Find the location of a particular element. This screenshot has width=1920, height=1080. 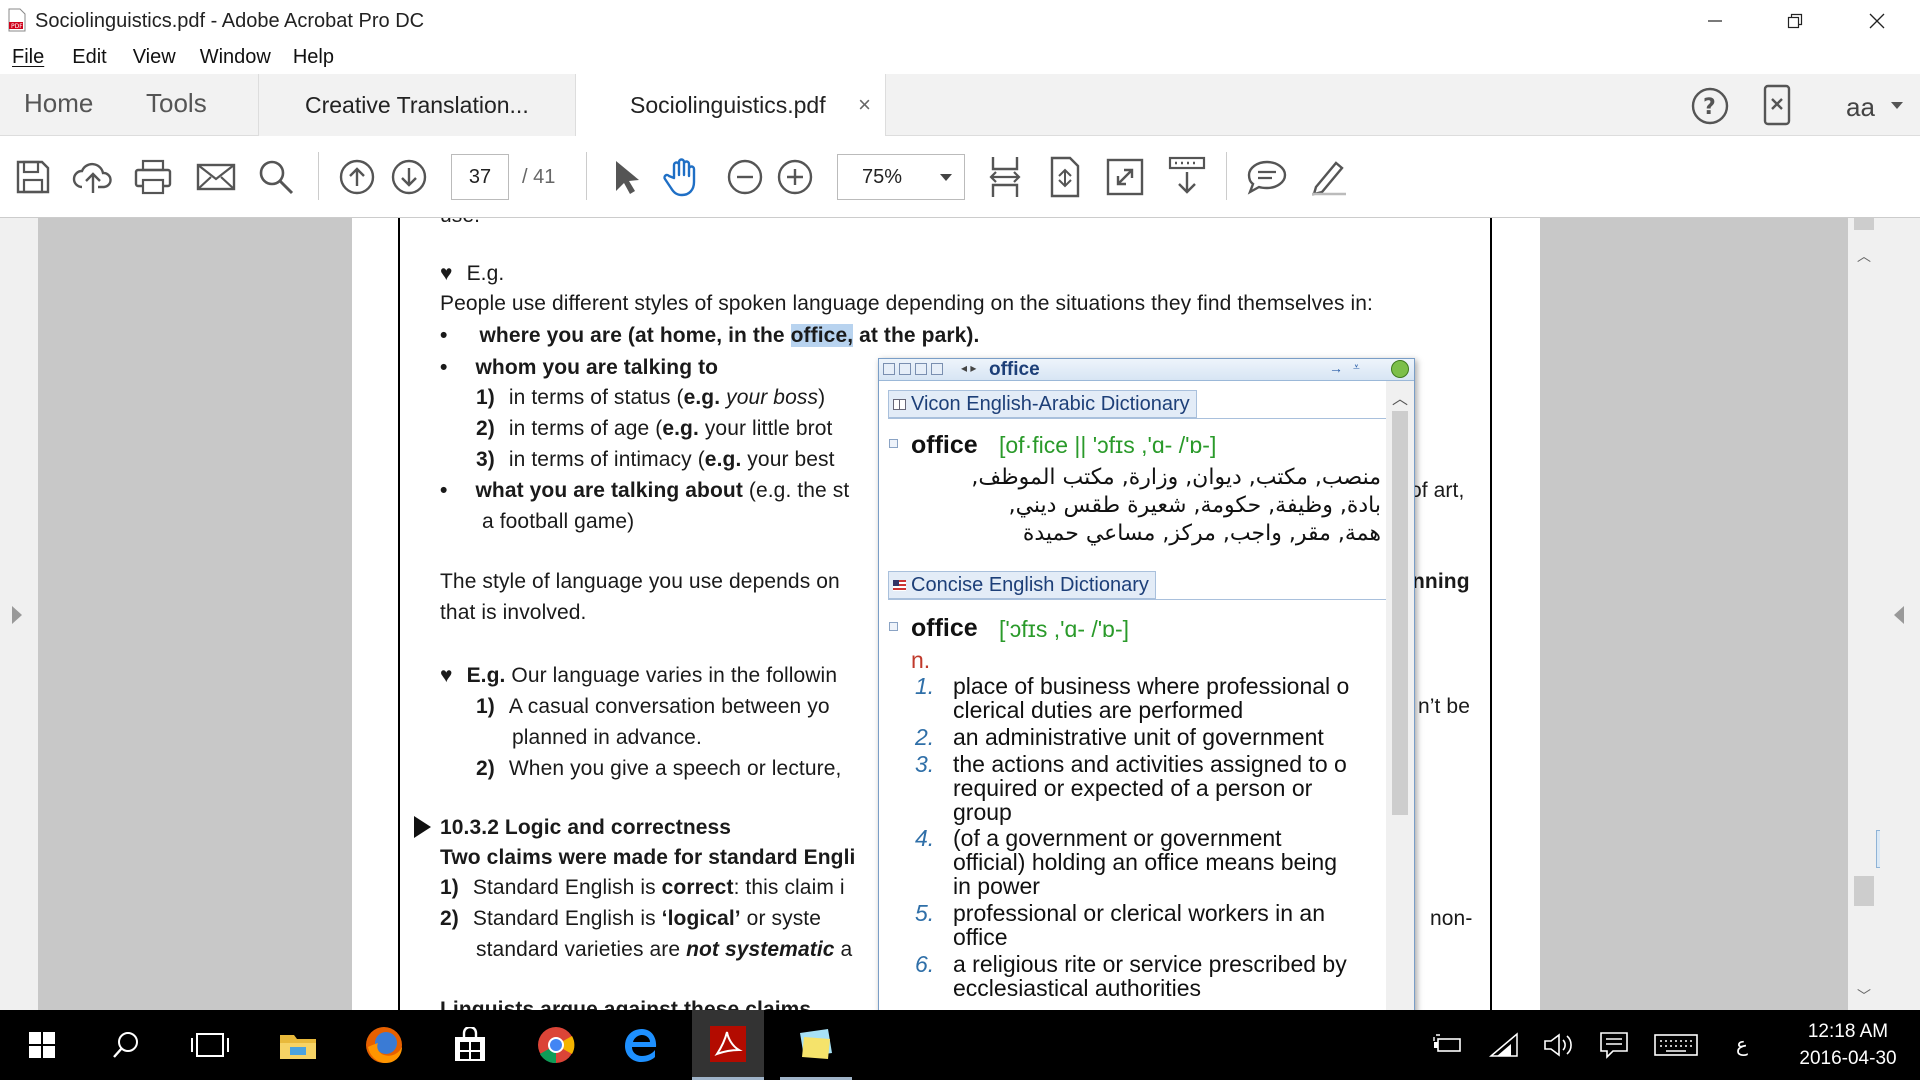

zoom-select: 75% is located at coordinates (901, 177).